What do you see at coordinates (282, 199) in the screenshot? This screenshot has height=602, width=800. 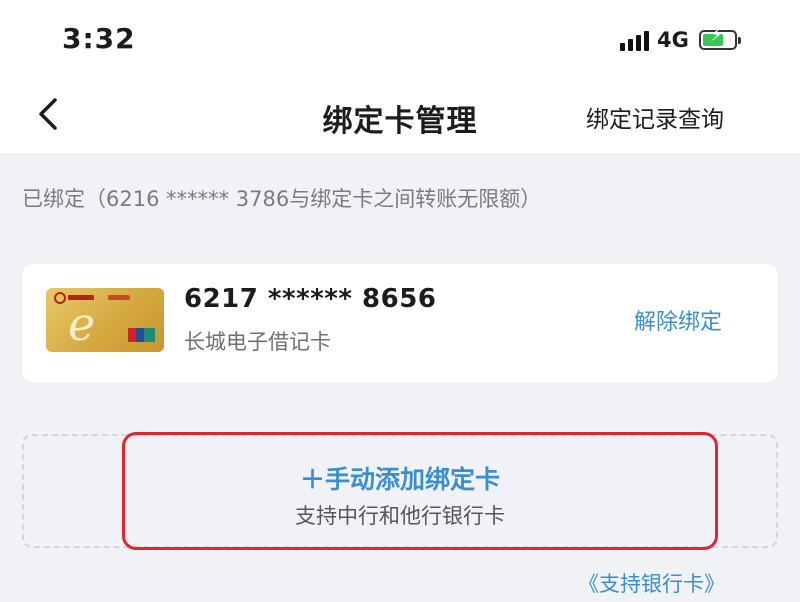 I see `bound-card-note: 已绑定（6216 ****** 3786与绑定卡之间转账无限额）` at bounding box center [282, 199].